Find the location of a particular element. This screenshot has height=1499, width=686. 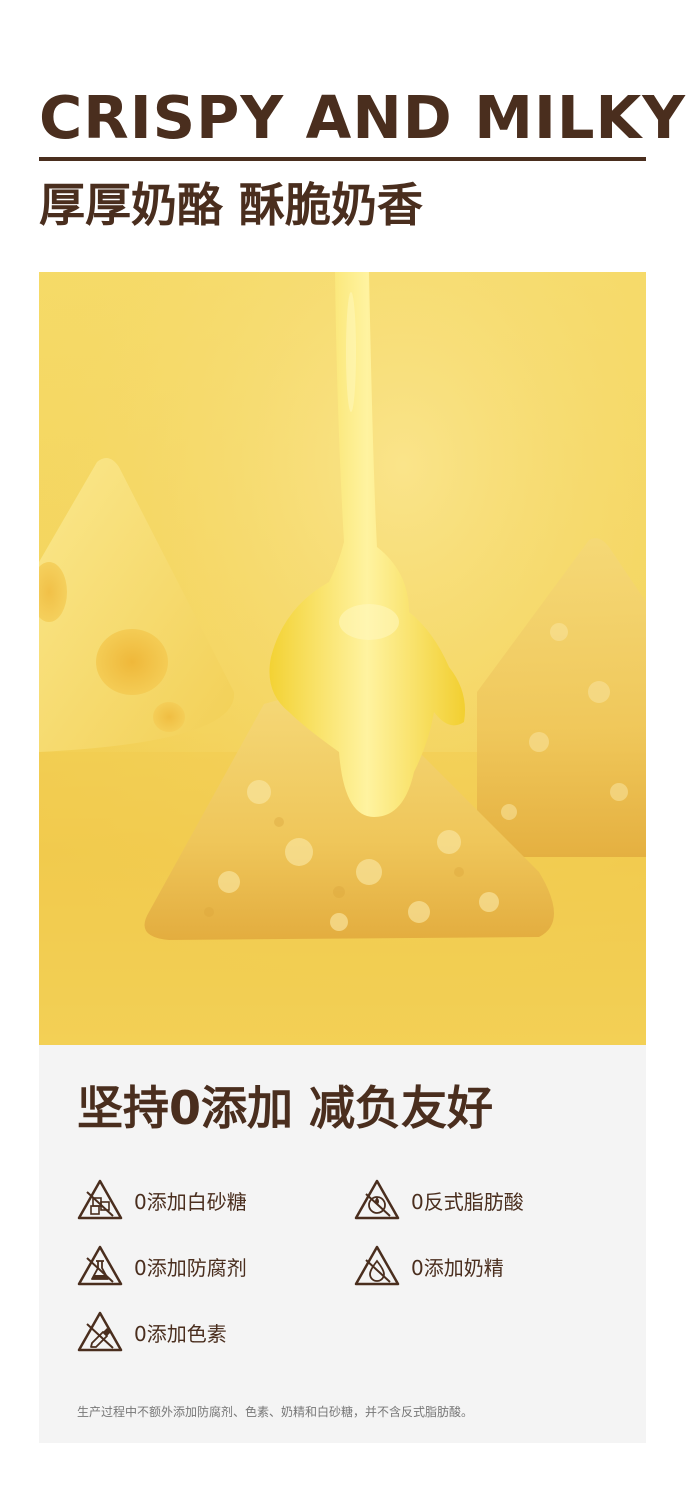

footnote: 生产过程中不额外添加防腐剂、色素、奶精和白砂糖，并不含反式脂肪酸。 is located at coordinates (275, 1412).